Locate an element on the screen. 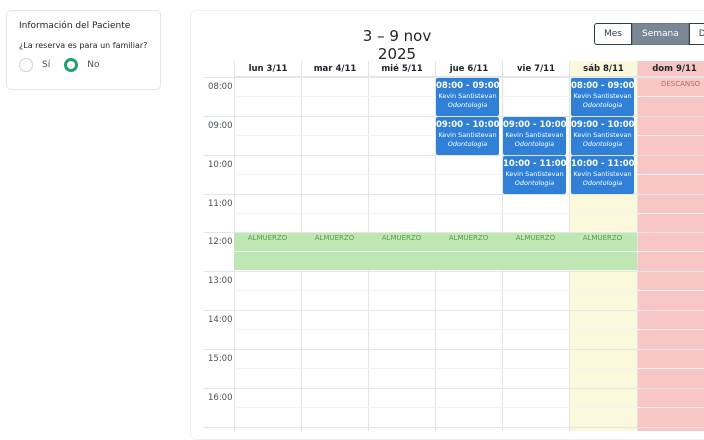  time-label: 14:00 is located at coordinates (220, 320).